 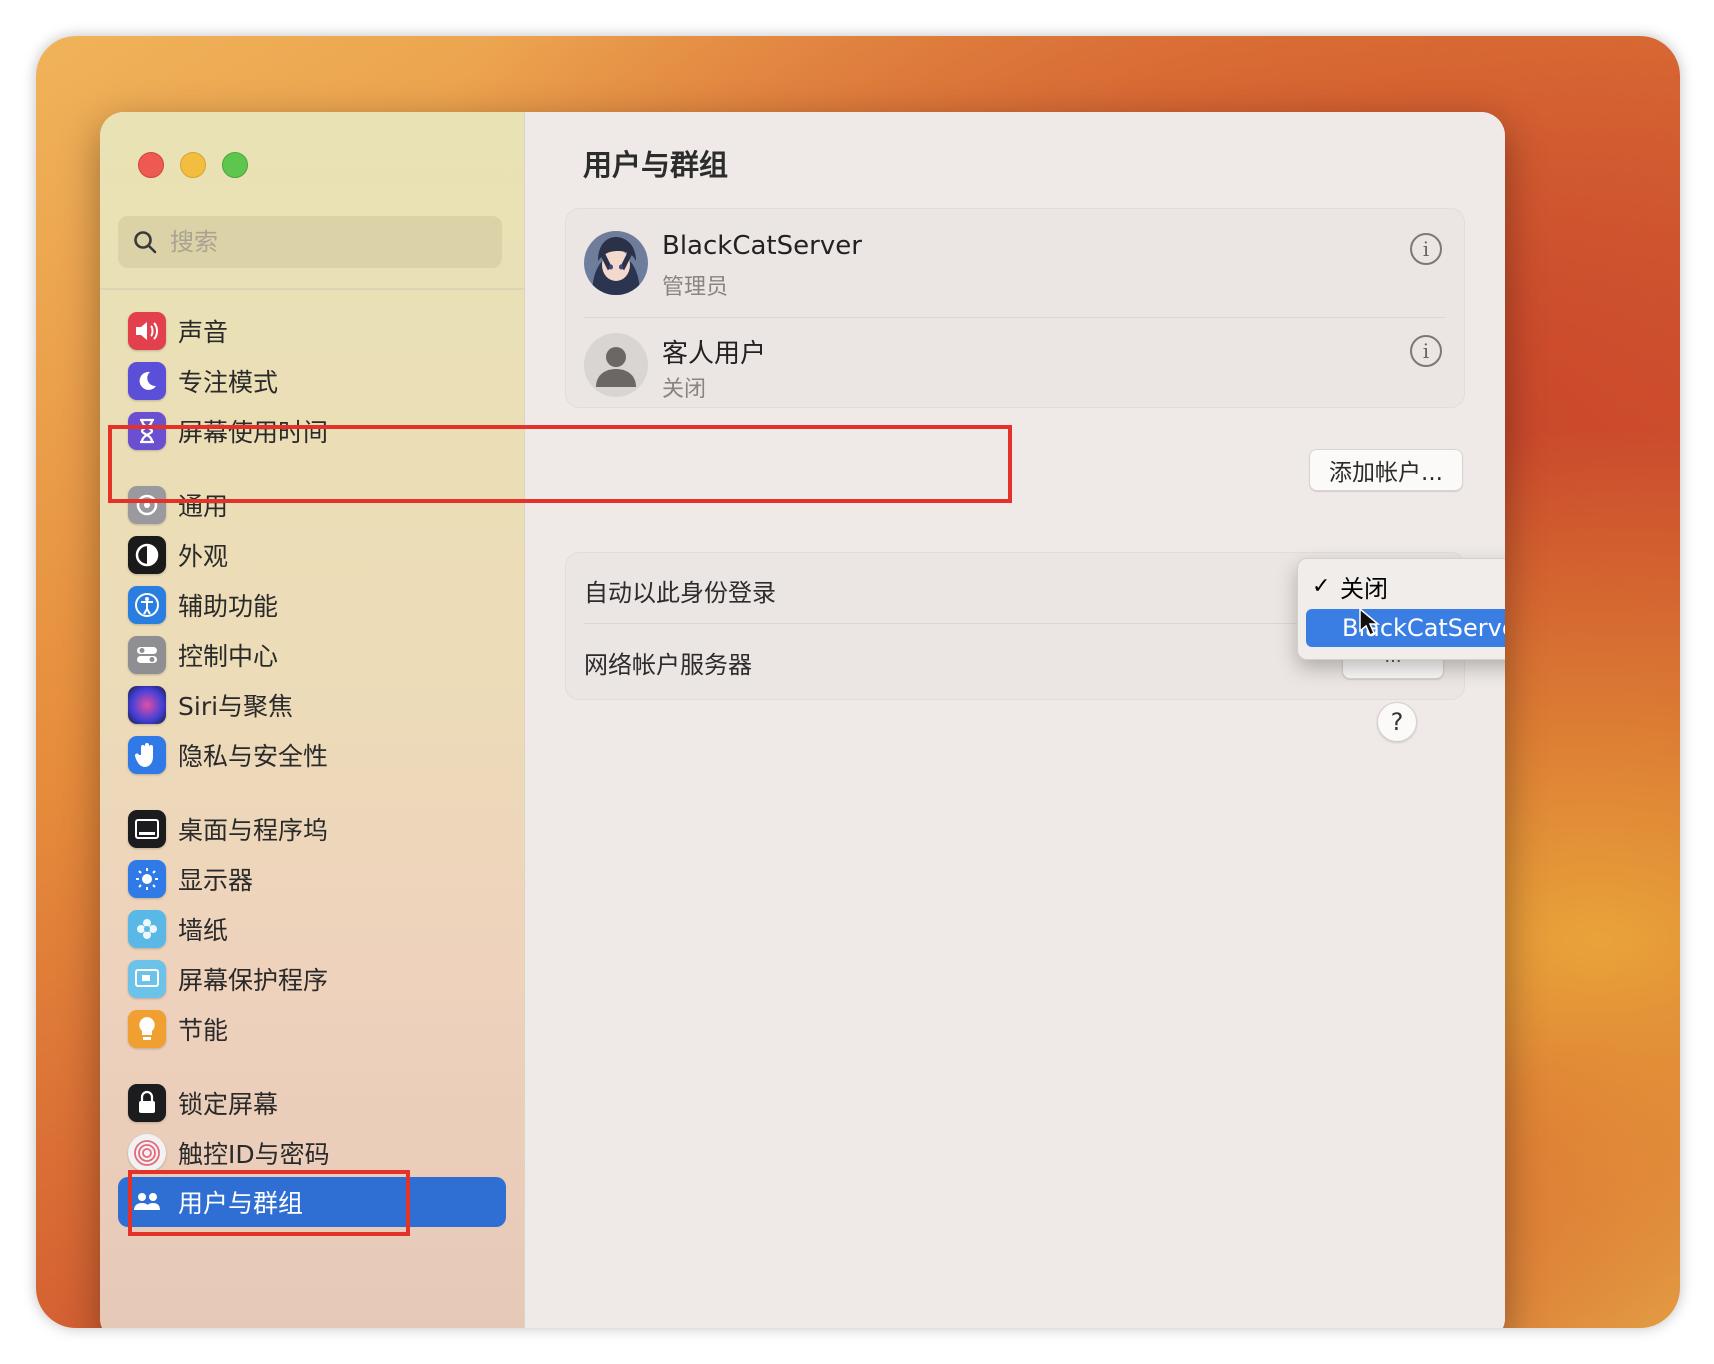 What do you see at coordinates (1015, 363) in the screenshot?
I see `user-row-guest: 客人用户 关闭 i` at bounding box center [1015, 363].